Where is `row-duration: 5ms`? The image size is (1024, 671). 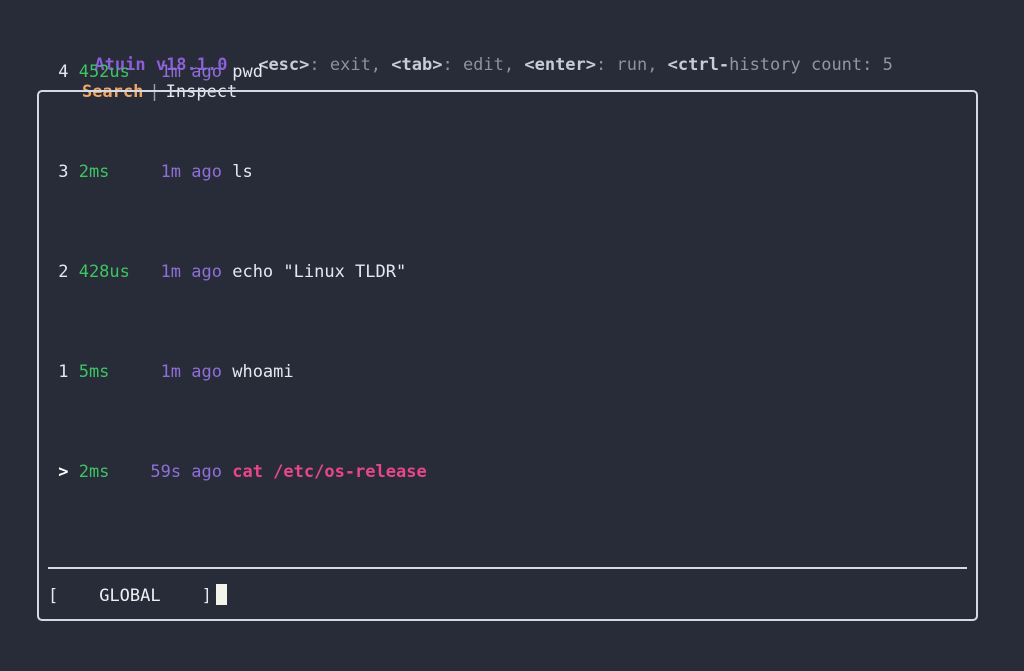
row-duration: 5ms is located at coordinates (94, 372).